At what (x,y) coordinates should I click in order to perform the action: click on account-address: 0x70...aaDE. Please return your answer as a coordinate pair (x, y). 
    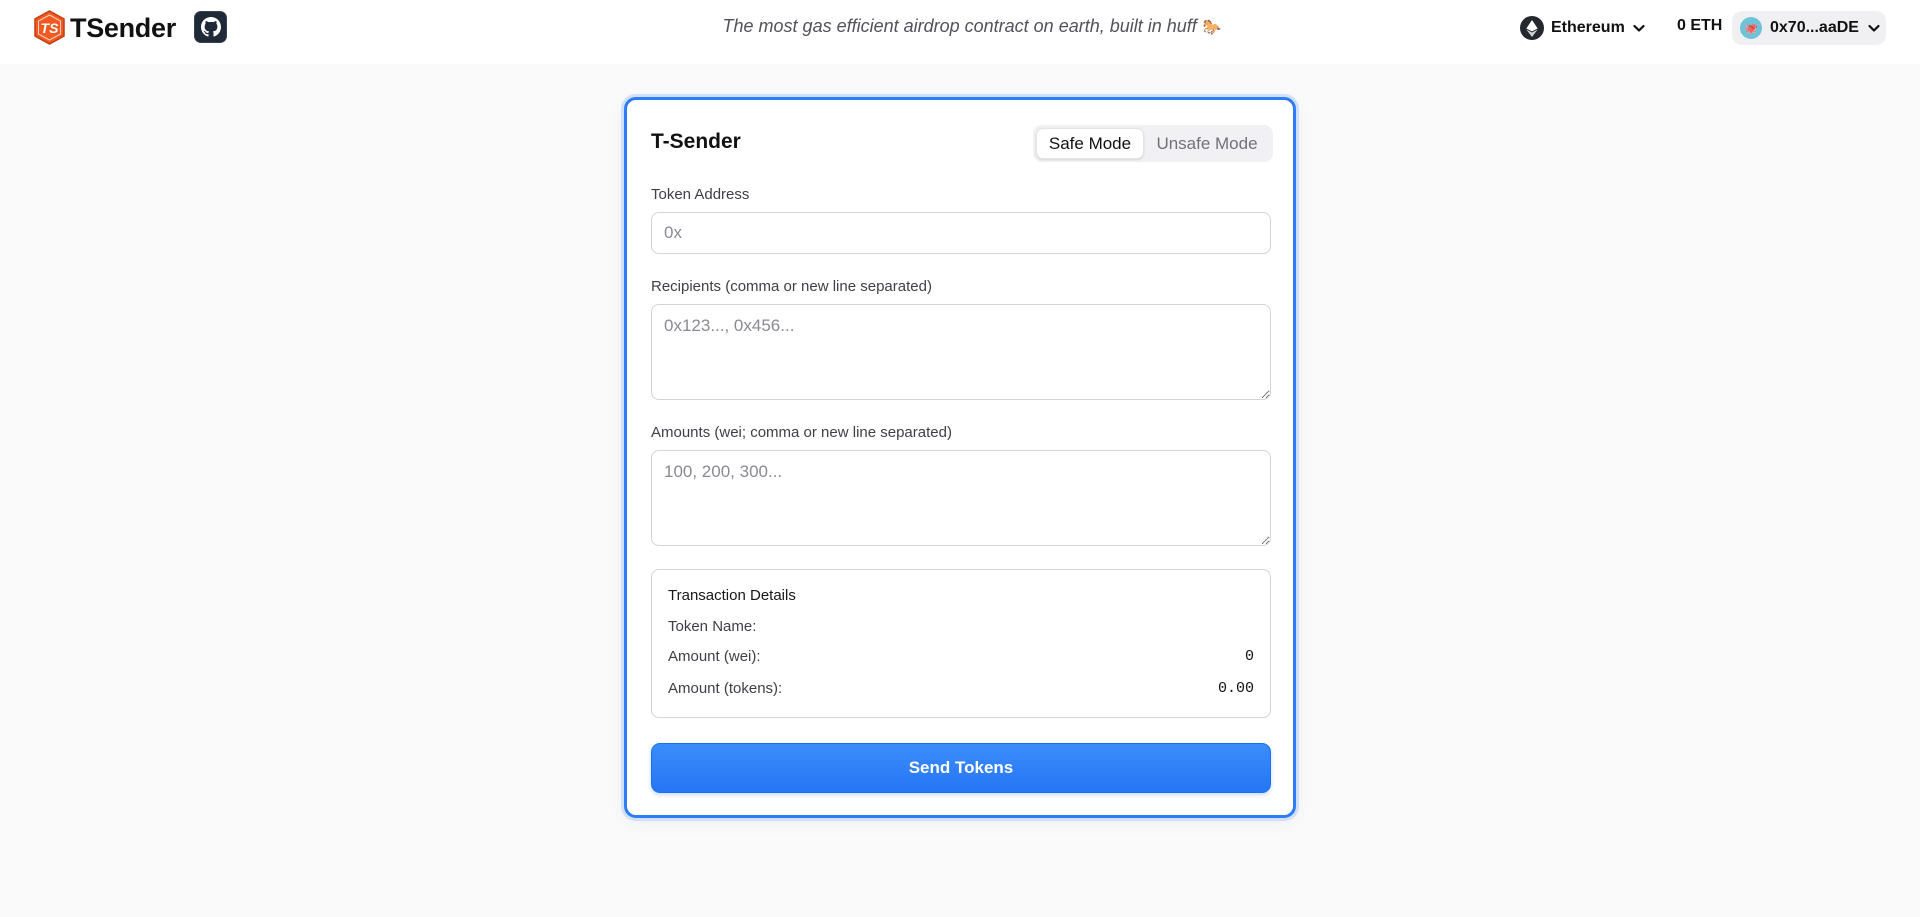
    Looking at the image, I should click on (1814, 27).